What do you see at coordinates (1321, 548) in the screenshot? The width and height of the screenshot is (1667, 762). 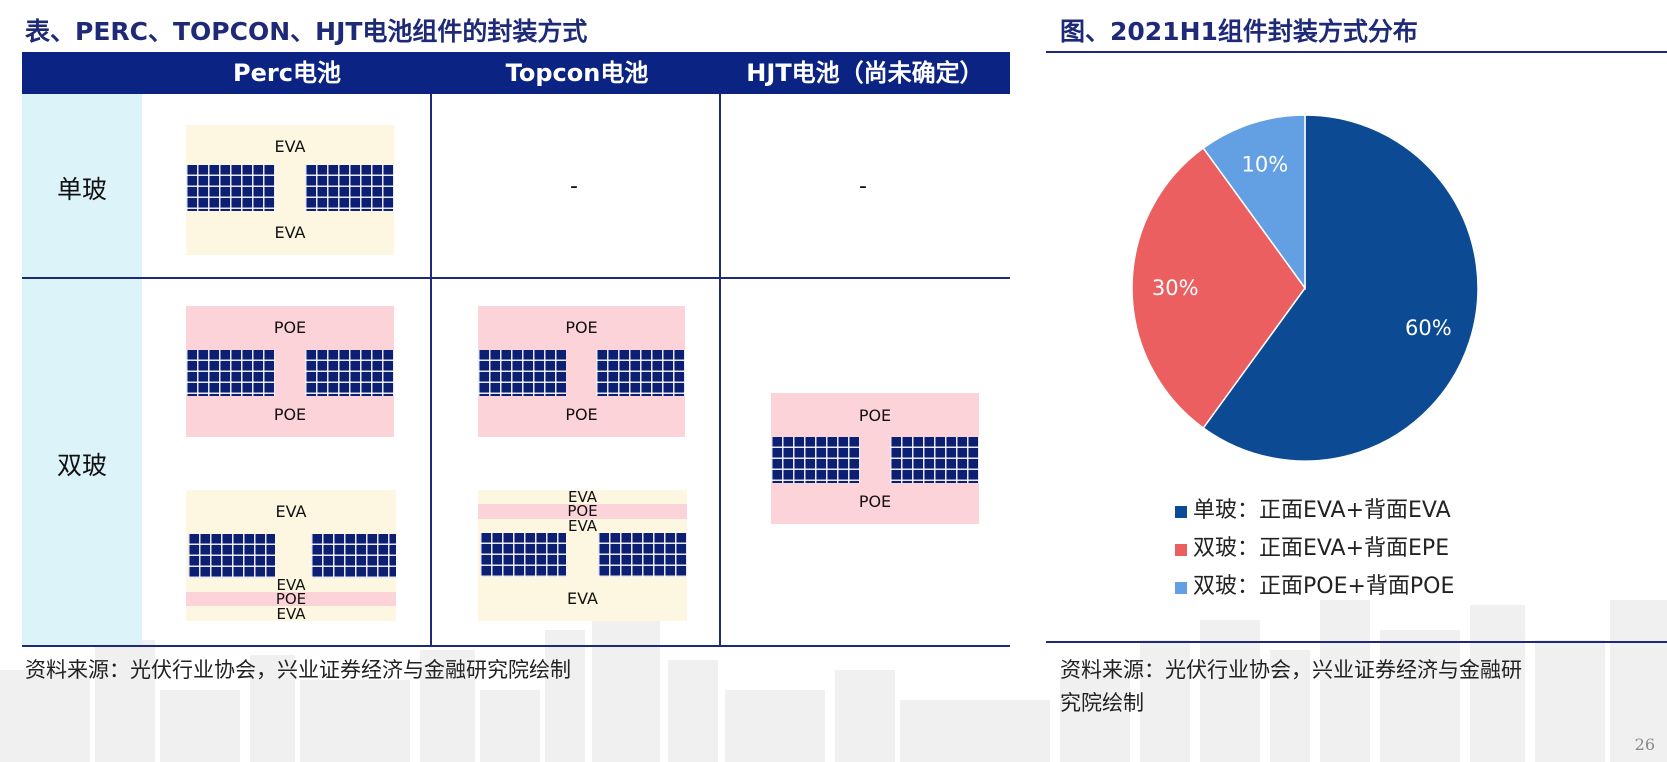 I see `legend-label: 双玻：正面EVA+背面EPE` at bounding box center [1321, 548].